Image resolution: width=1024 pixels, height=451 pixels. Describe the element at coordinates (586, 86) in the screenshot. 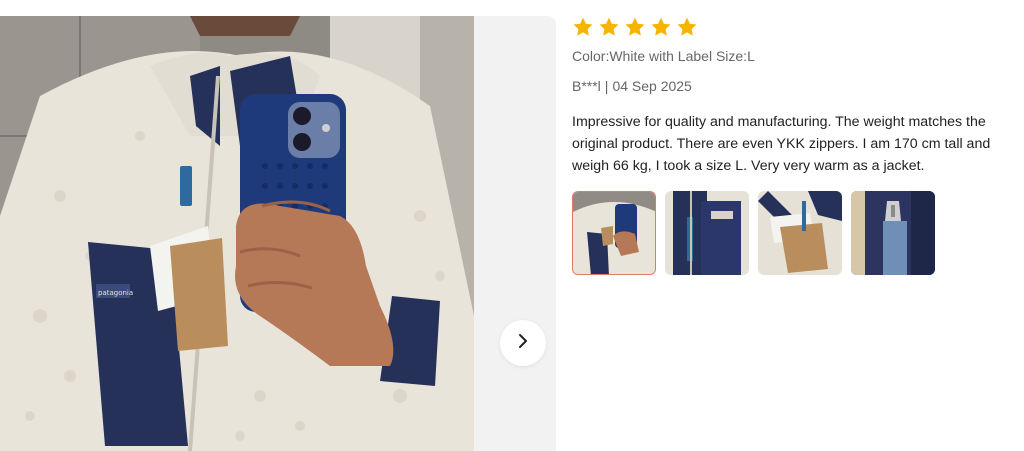

I see `review-author: B***l` at that location.